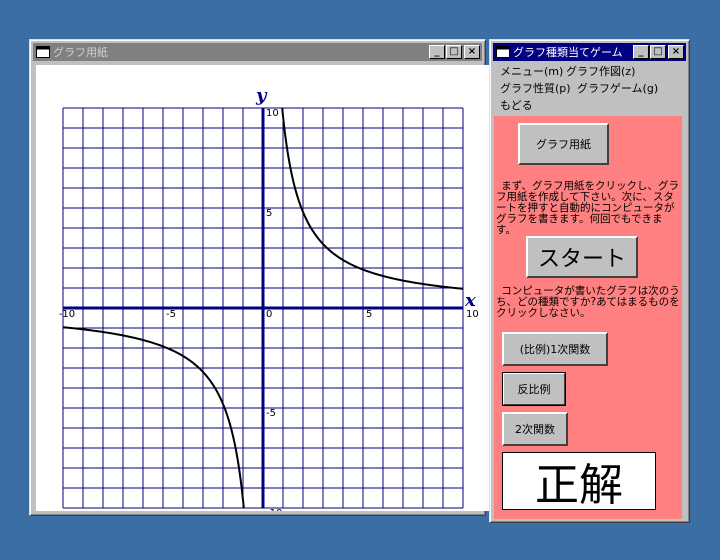  Describe the element at coordinates (535, 429) in the screenshot. I see `quadratic-function-button: 2次関数` at that location.